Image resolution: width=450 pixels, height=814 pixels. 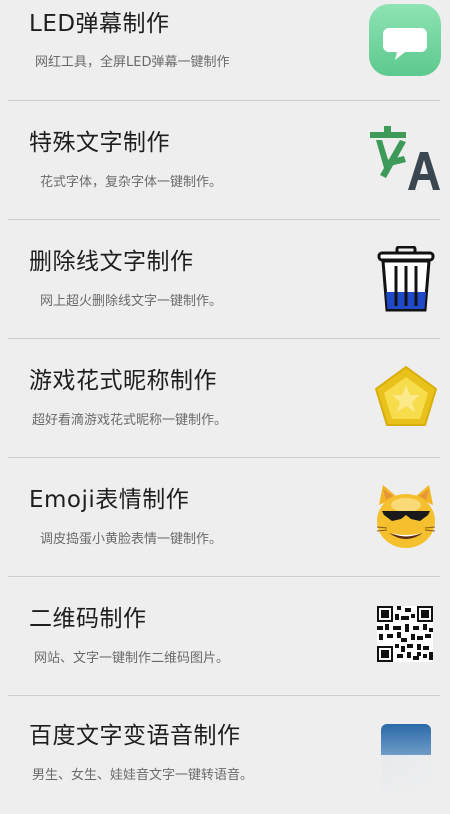 I want to click on list-item-special-text: 特殊文字制作 花式字体，复杂字体一键制作。, so click(x=225, y=160).